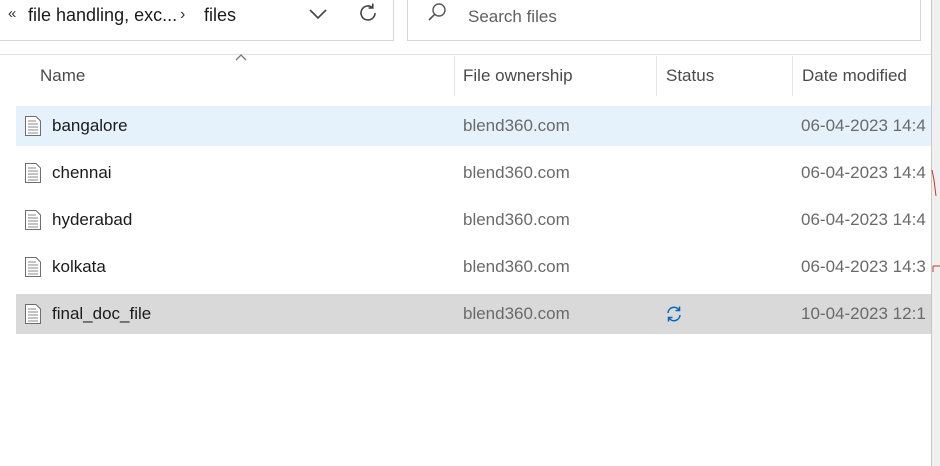  I want to click on column-header-ownership-label: File ownership, so click(518, 75).